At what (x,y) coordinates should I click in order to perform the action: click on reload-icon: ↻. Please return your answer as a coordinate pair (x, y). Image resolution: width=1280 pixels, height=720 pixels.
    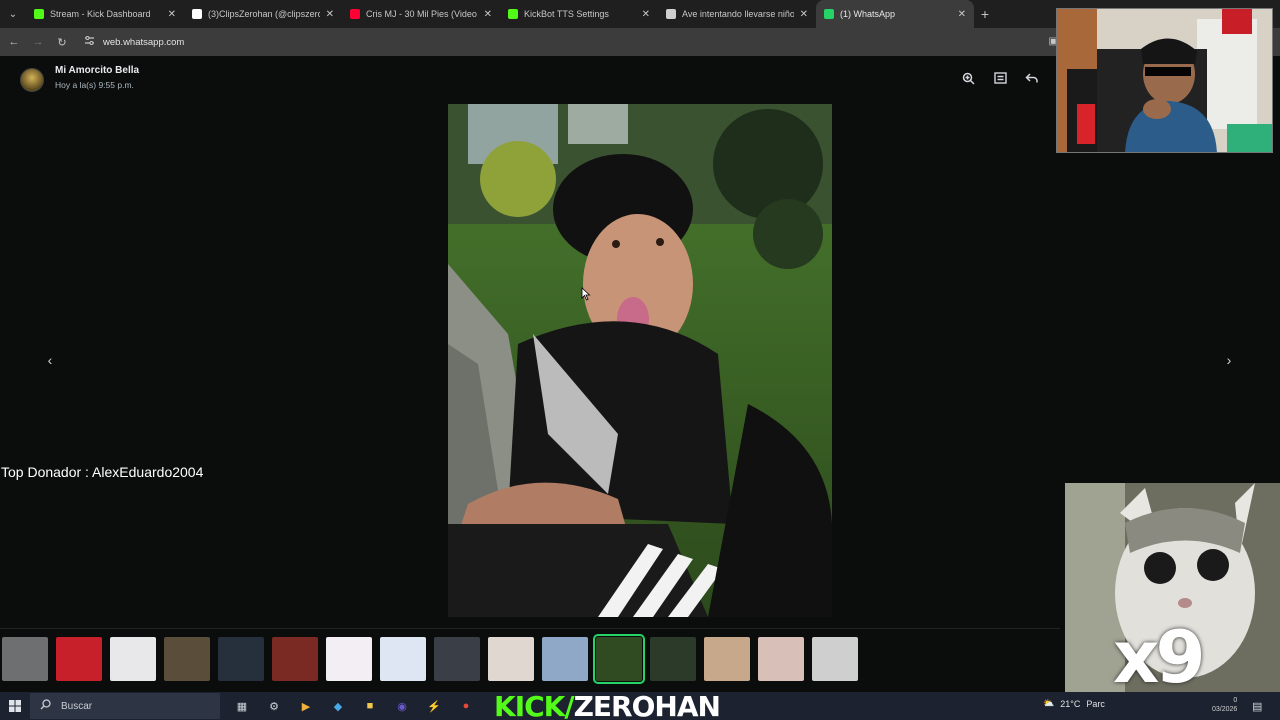
    Looking at the image, I should click on (62, 42).